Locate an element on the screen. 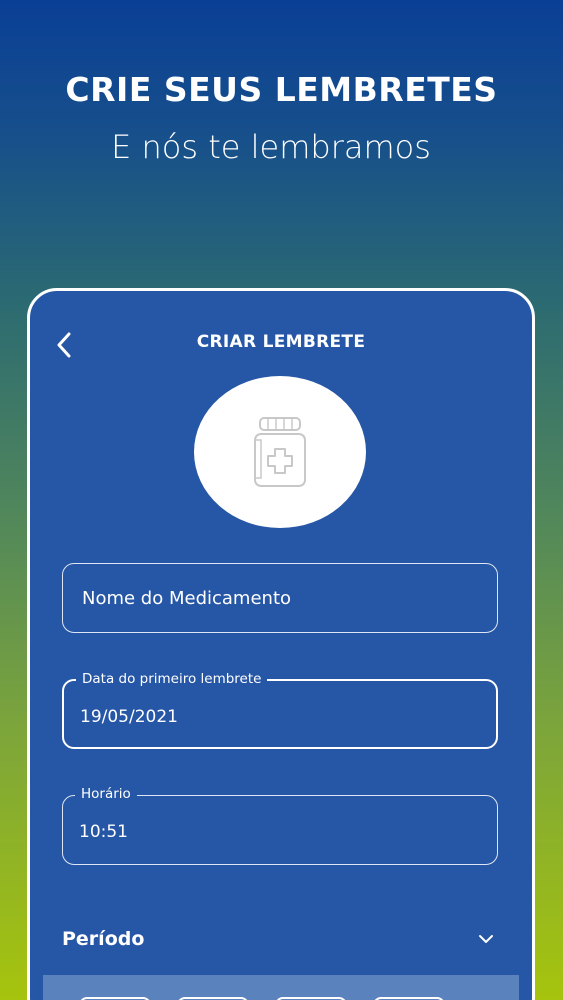 The image size is (563, 1000). screen-title: CRIAR LEMBRETE is located at coordinates (281, 342).